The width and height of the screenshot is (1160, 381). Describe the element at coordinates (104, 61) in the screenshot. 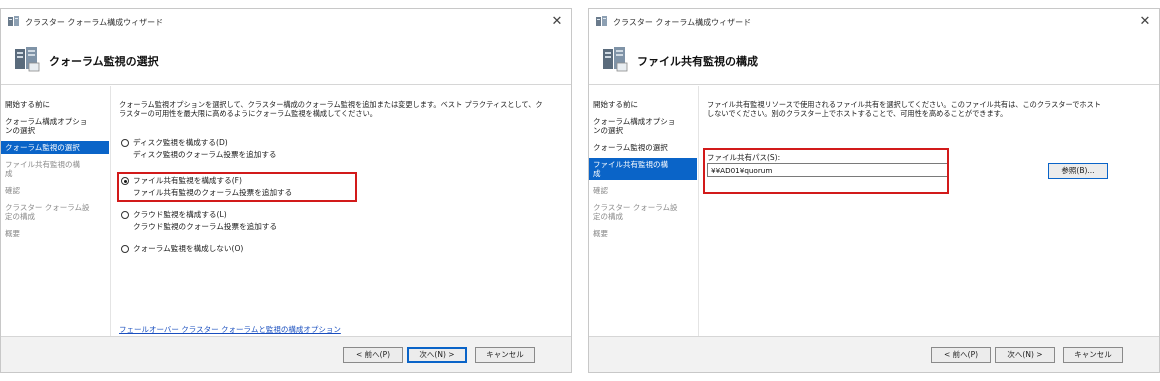

I see `page-title: クォーラム監視の選択` at that location.